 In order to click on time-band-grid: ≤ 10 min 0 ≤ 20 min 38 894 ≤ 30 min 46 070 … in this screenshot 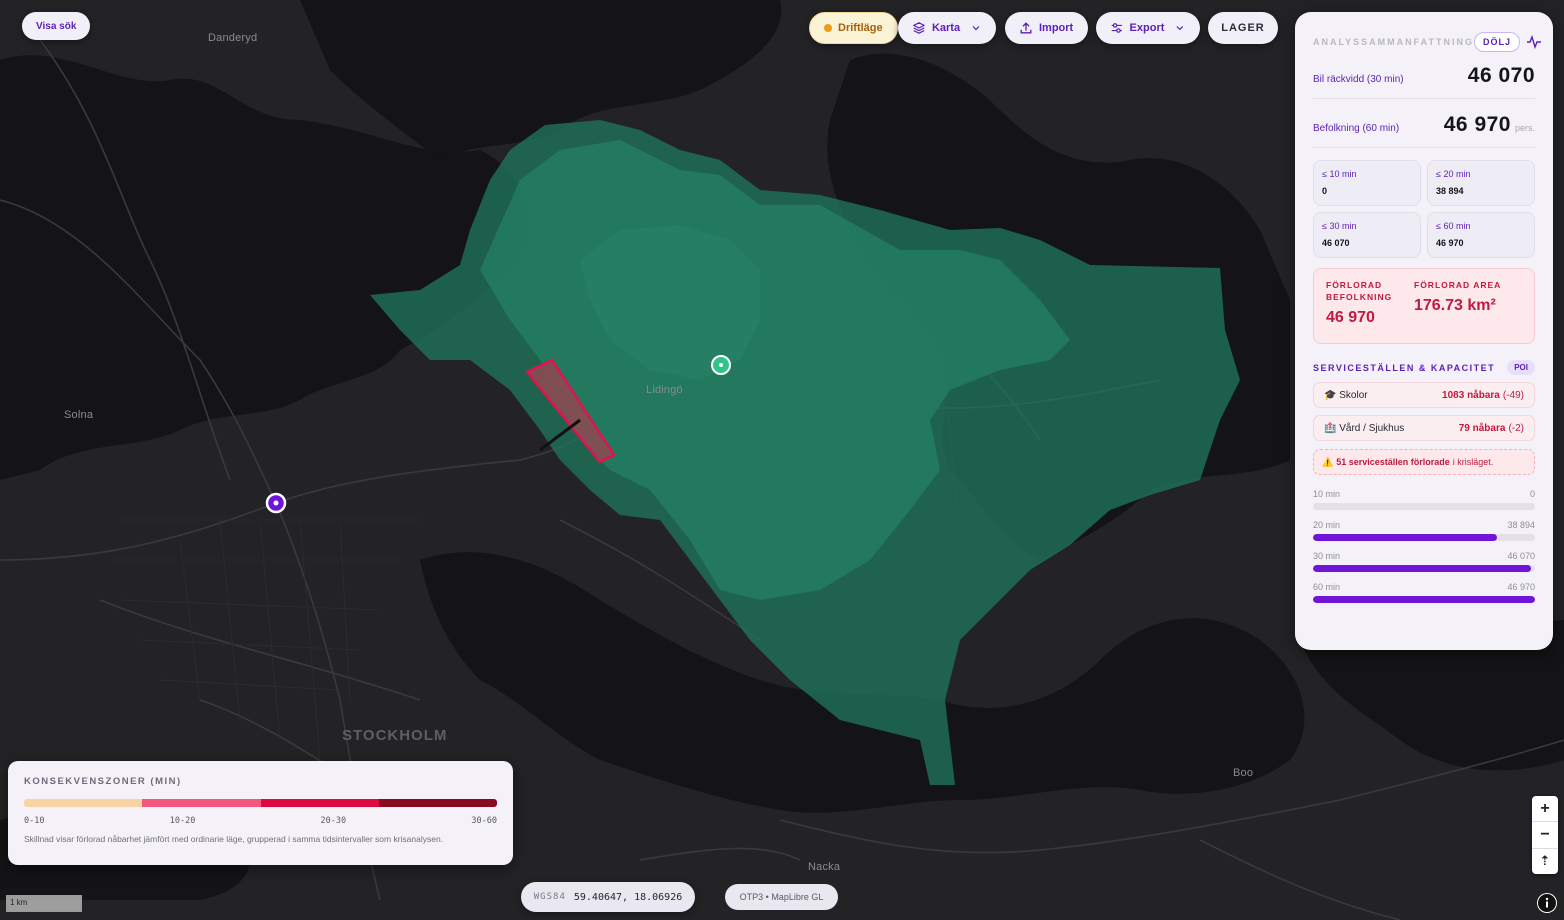, I will do `click(1424, 209)`.